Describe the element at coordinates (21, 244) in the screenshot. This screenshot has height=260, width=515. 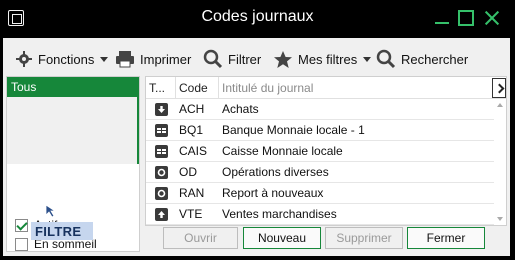
I see `en-sommeil-checkbox` at that location.